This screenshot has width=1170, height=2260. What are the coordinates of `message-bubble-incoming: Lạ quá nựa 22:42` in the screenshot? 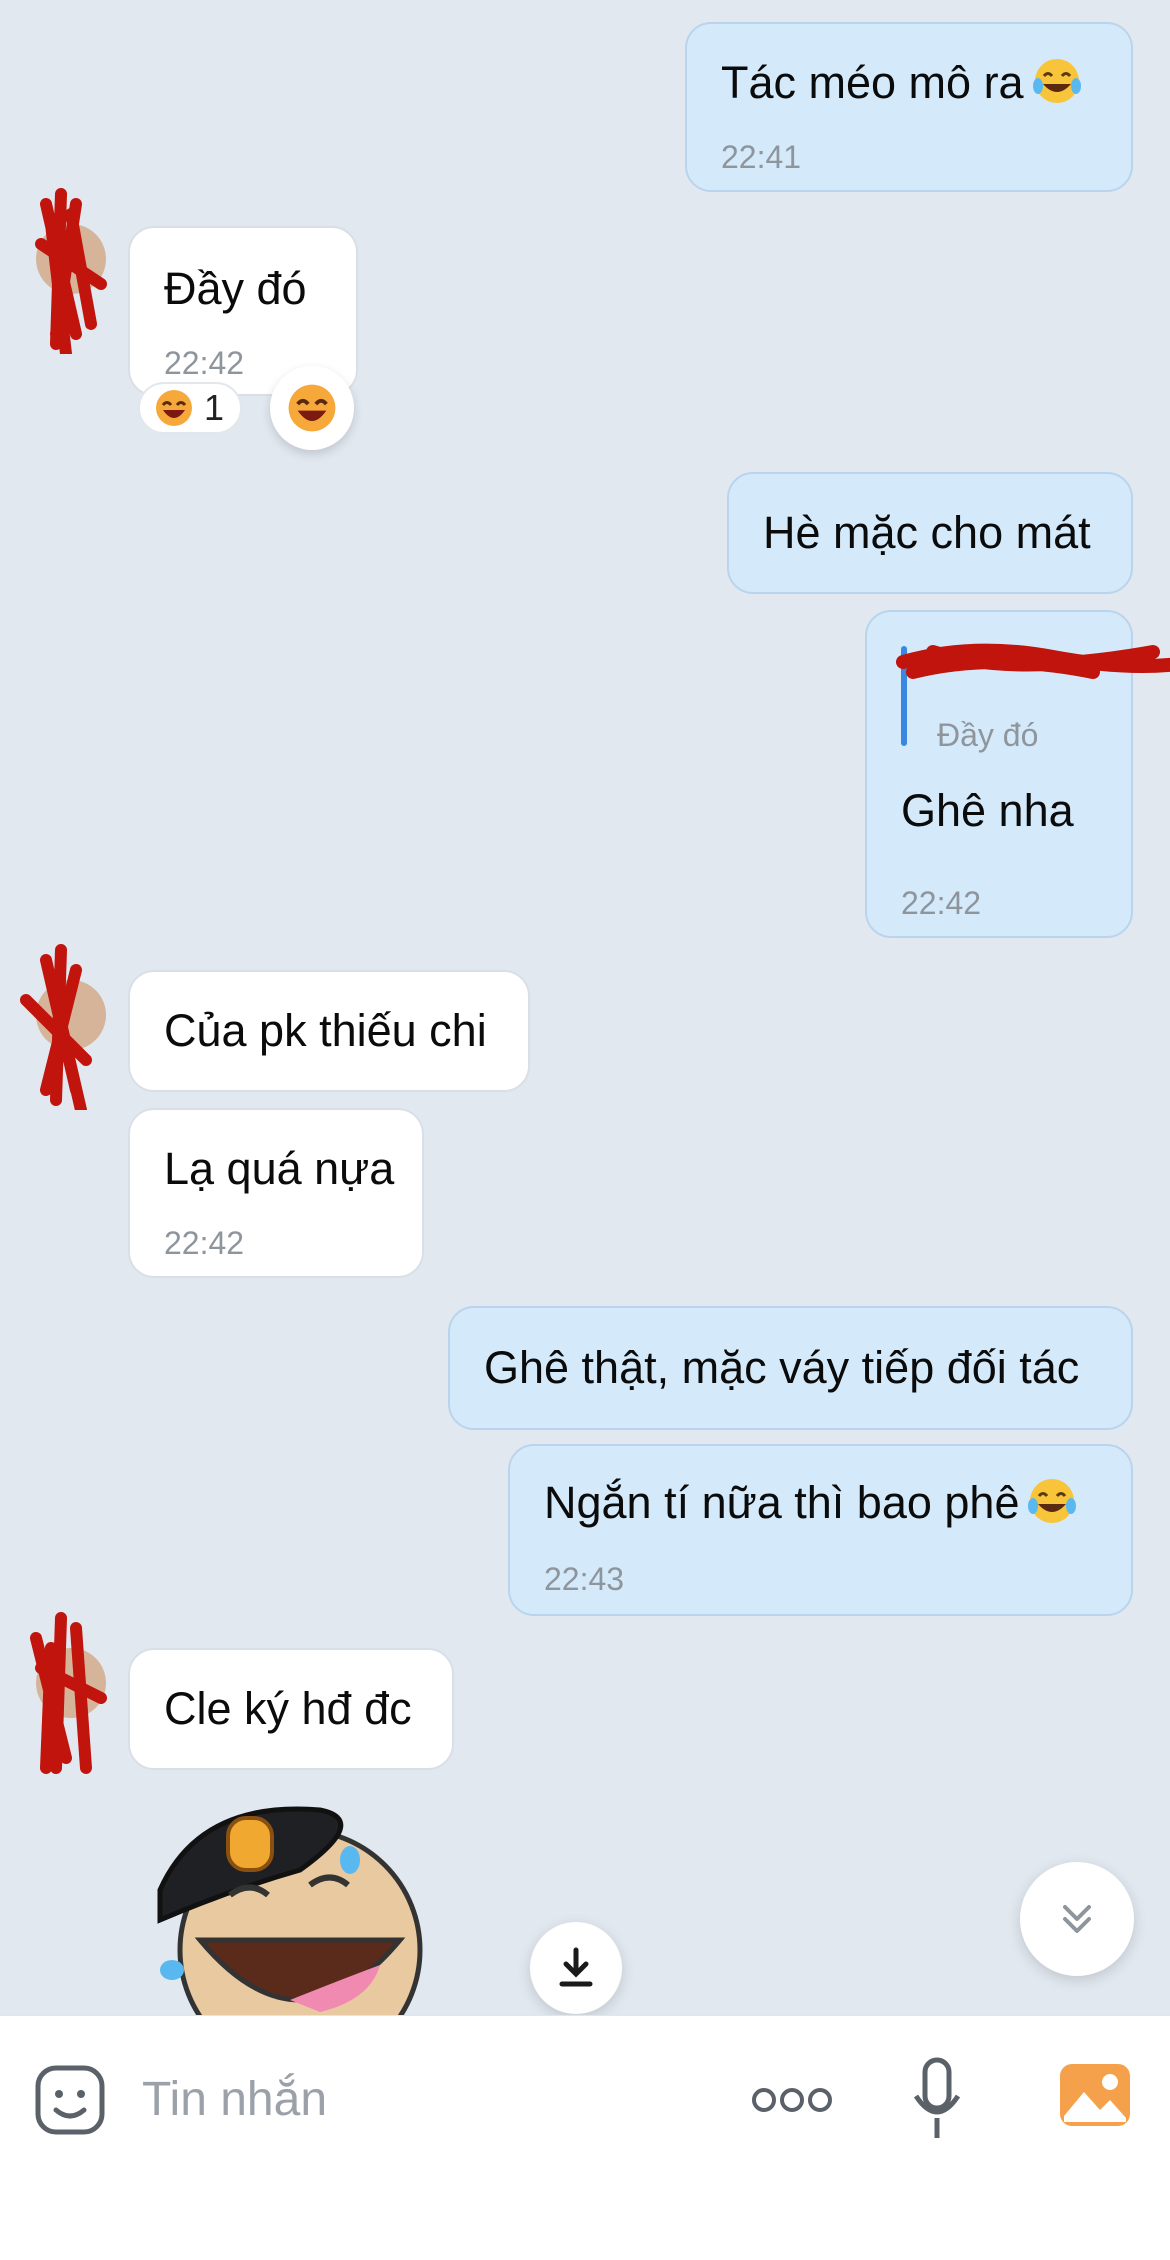 It's located at (276, 1193).